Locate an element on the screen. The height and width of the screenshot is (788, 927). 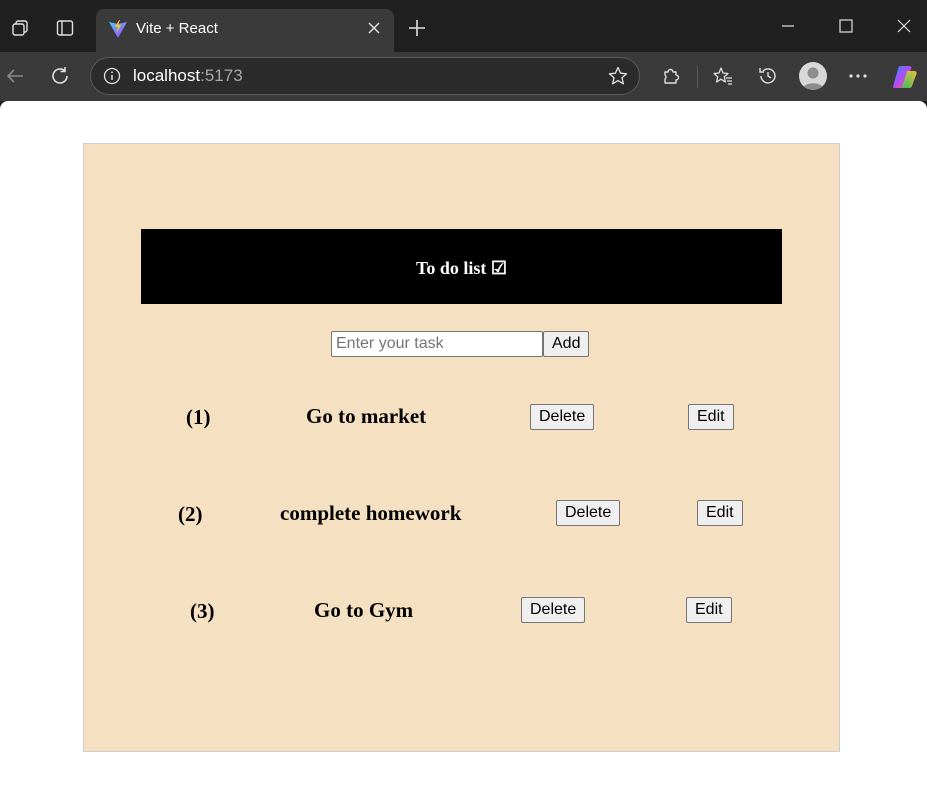
user-silhouette-icon is located at coordinates (813, 78).